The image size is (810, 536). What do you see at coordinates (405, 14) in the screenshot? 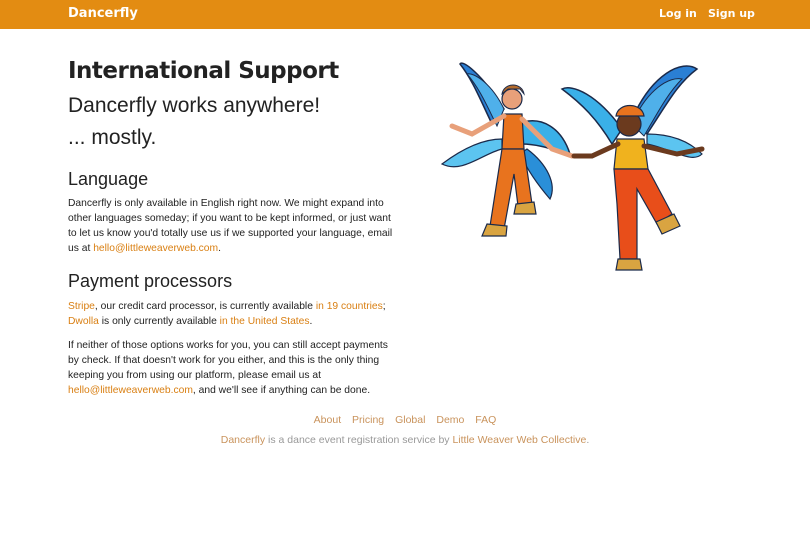
I see `navbar: Dancerfly Log in Sign up` at bounding box center [405, 14].